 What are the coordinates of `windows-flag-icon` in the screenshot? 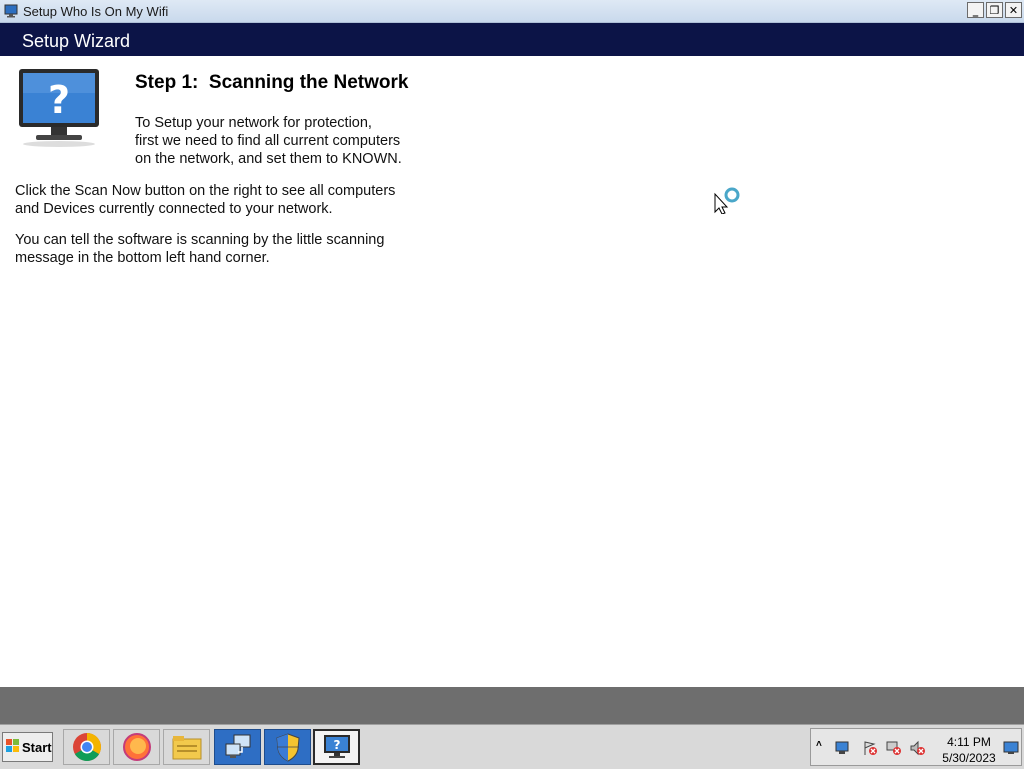 It's located at (13, 747).